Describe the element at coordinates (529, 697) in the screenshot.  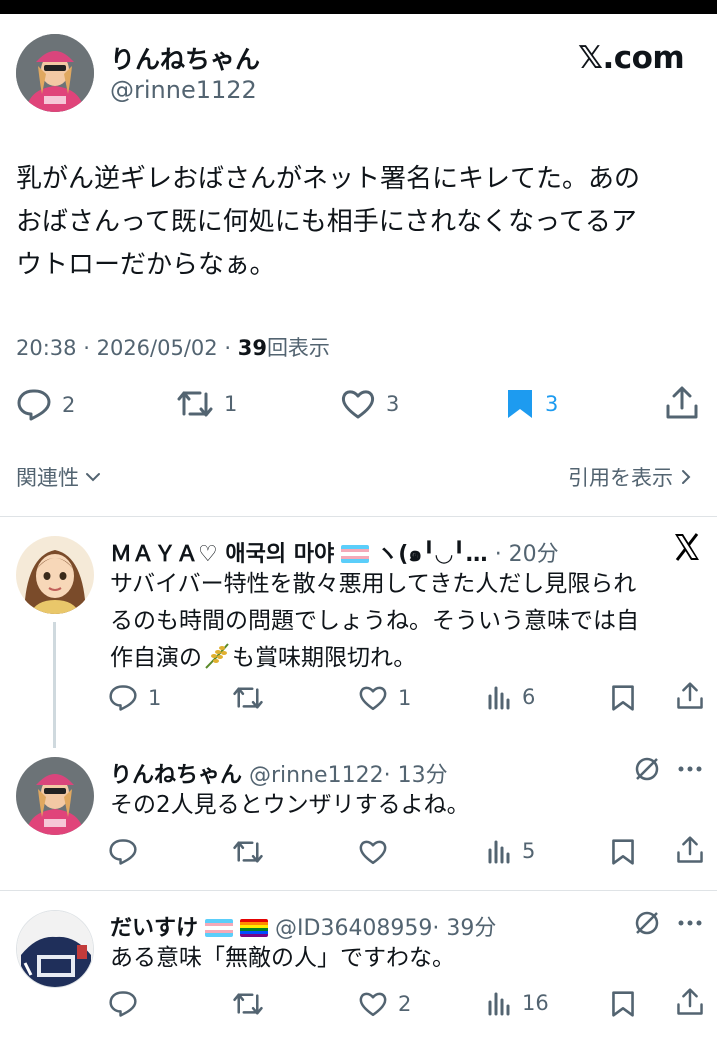
I see `view-count: 6` at that location.